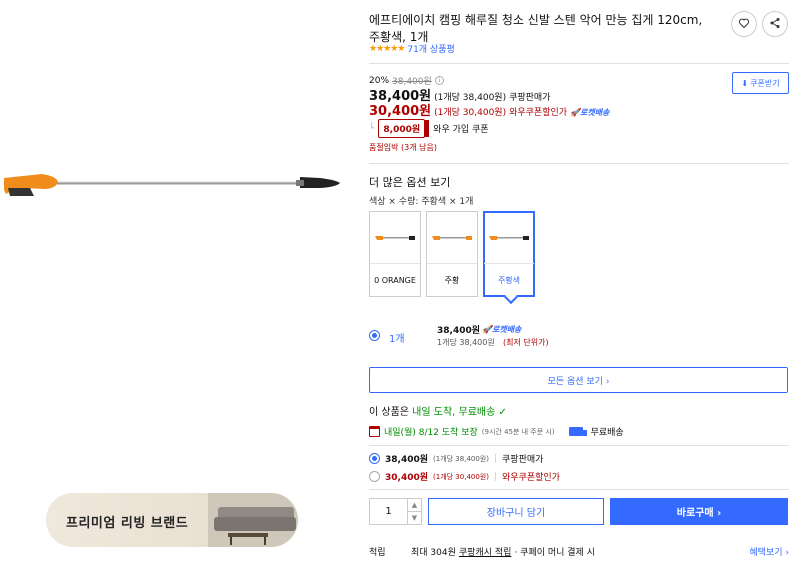 The image size is (800, 565). Describe the element at coordinates (433, 553) in the screenshot. I see `reward-max: 최대 304원` at that location.